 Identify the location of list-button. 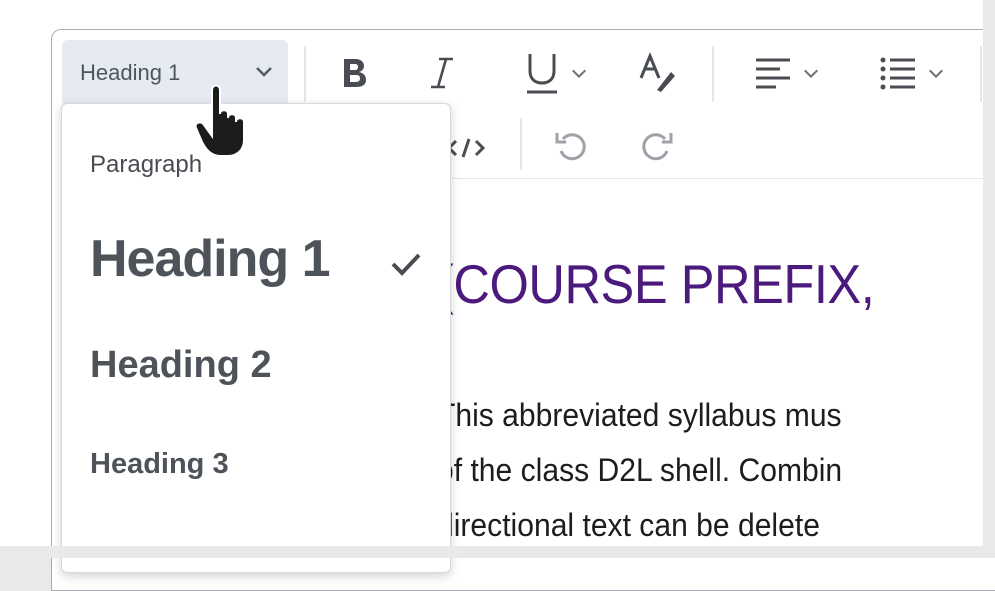
(912, 73).